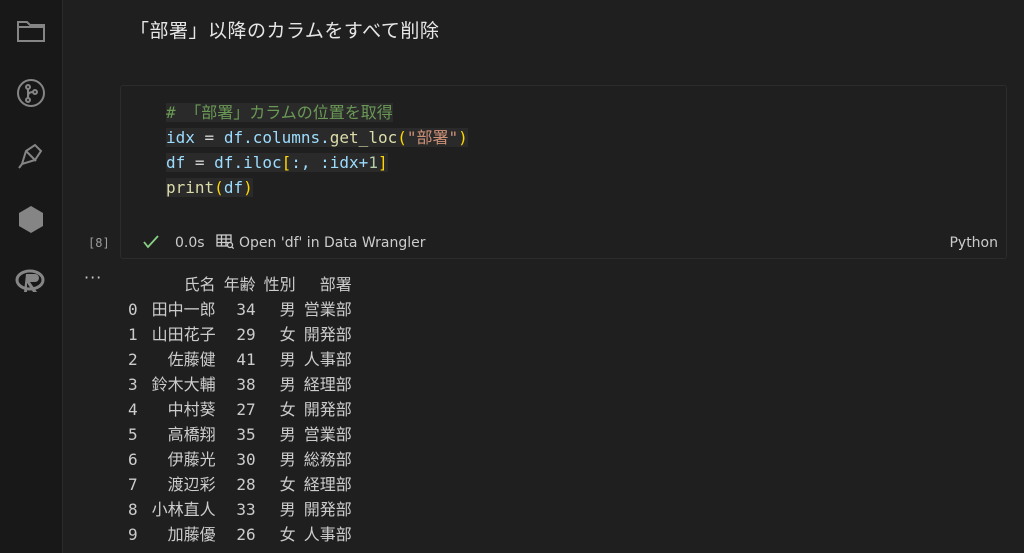  I want to click on table-row: 5 高橋翔 35 男営業部, so click(244, 434).